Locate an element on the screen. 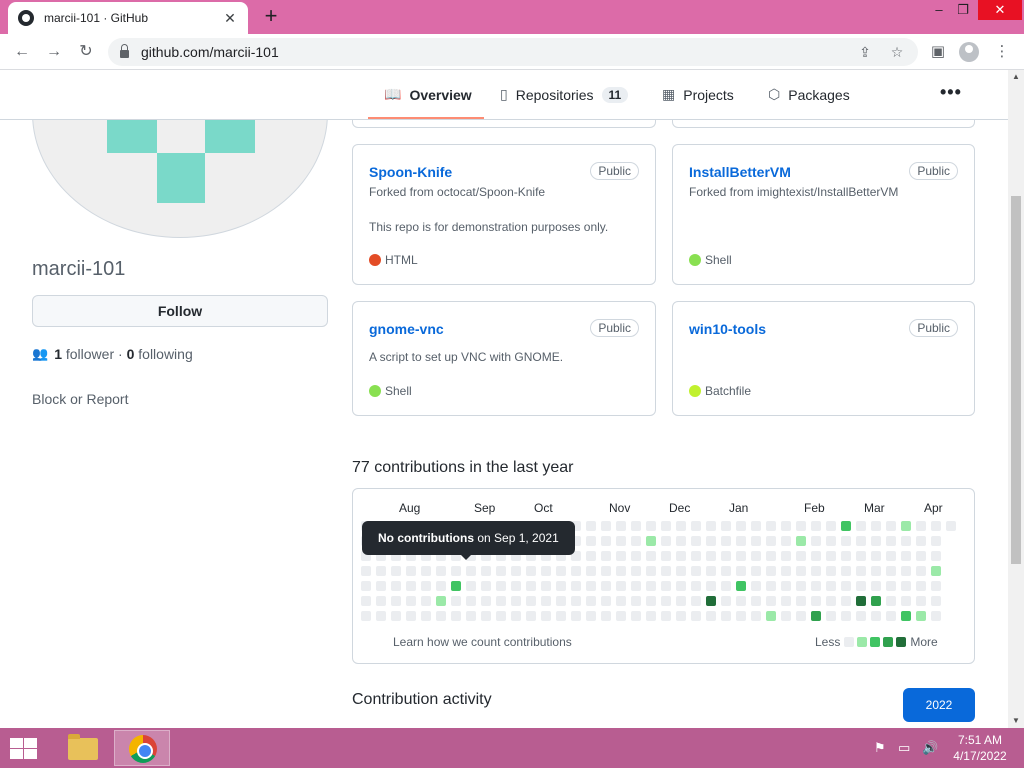 Image resolution: width=1024 pixels, height=768 pixels. following-label: following is located at coordinates (165, 354).